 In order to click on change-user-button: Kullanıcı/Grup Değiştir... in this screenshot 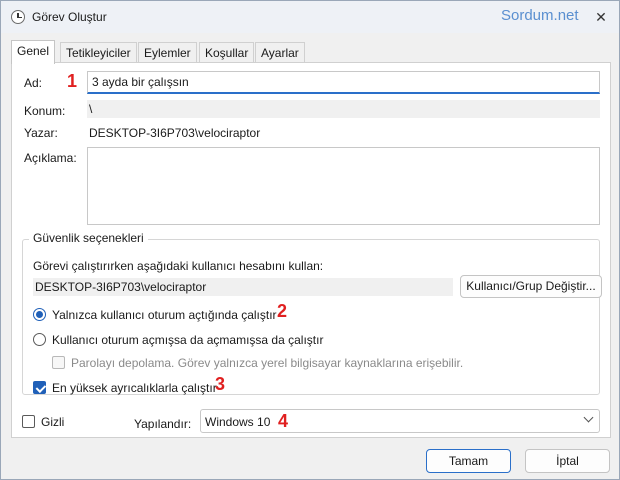, I will do `click(531, 286)`.